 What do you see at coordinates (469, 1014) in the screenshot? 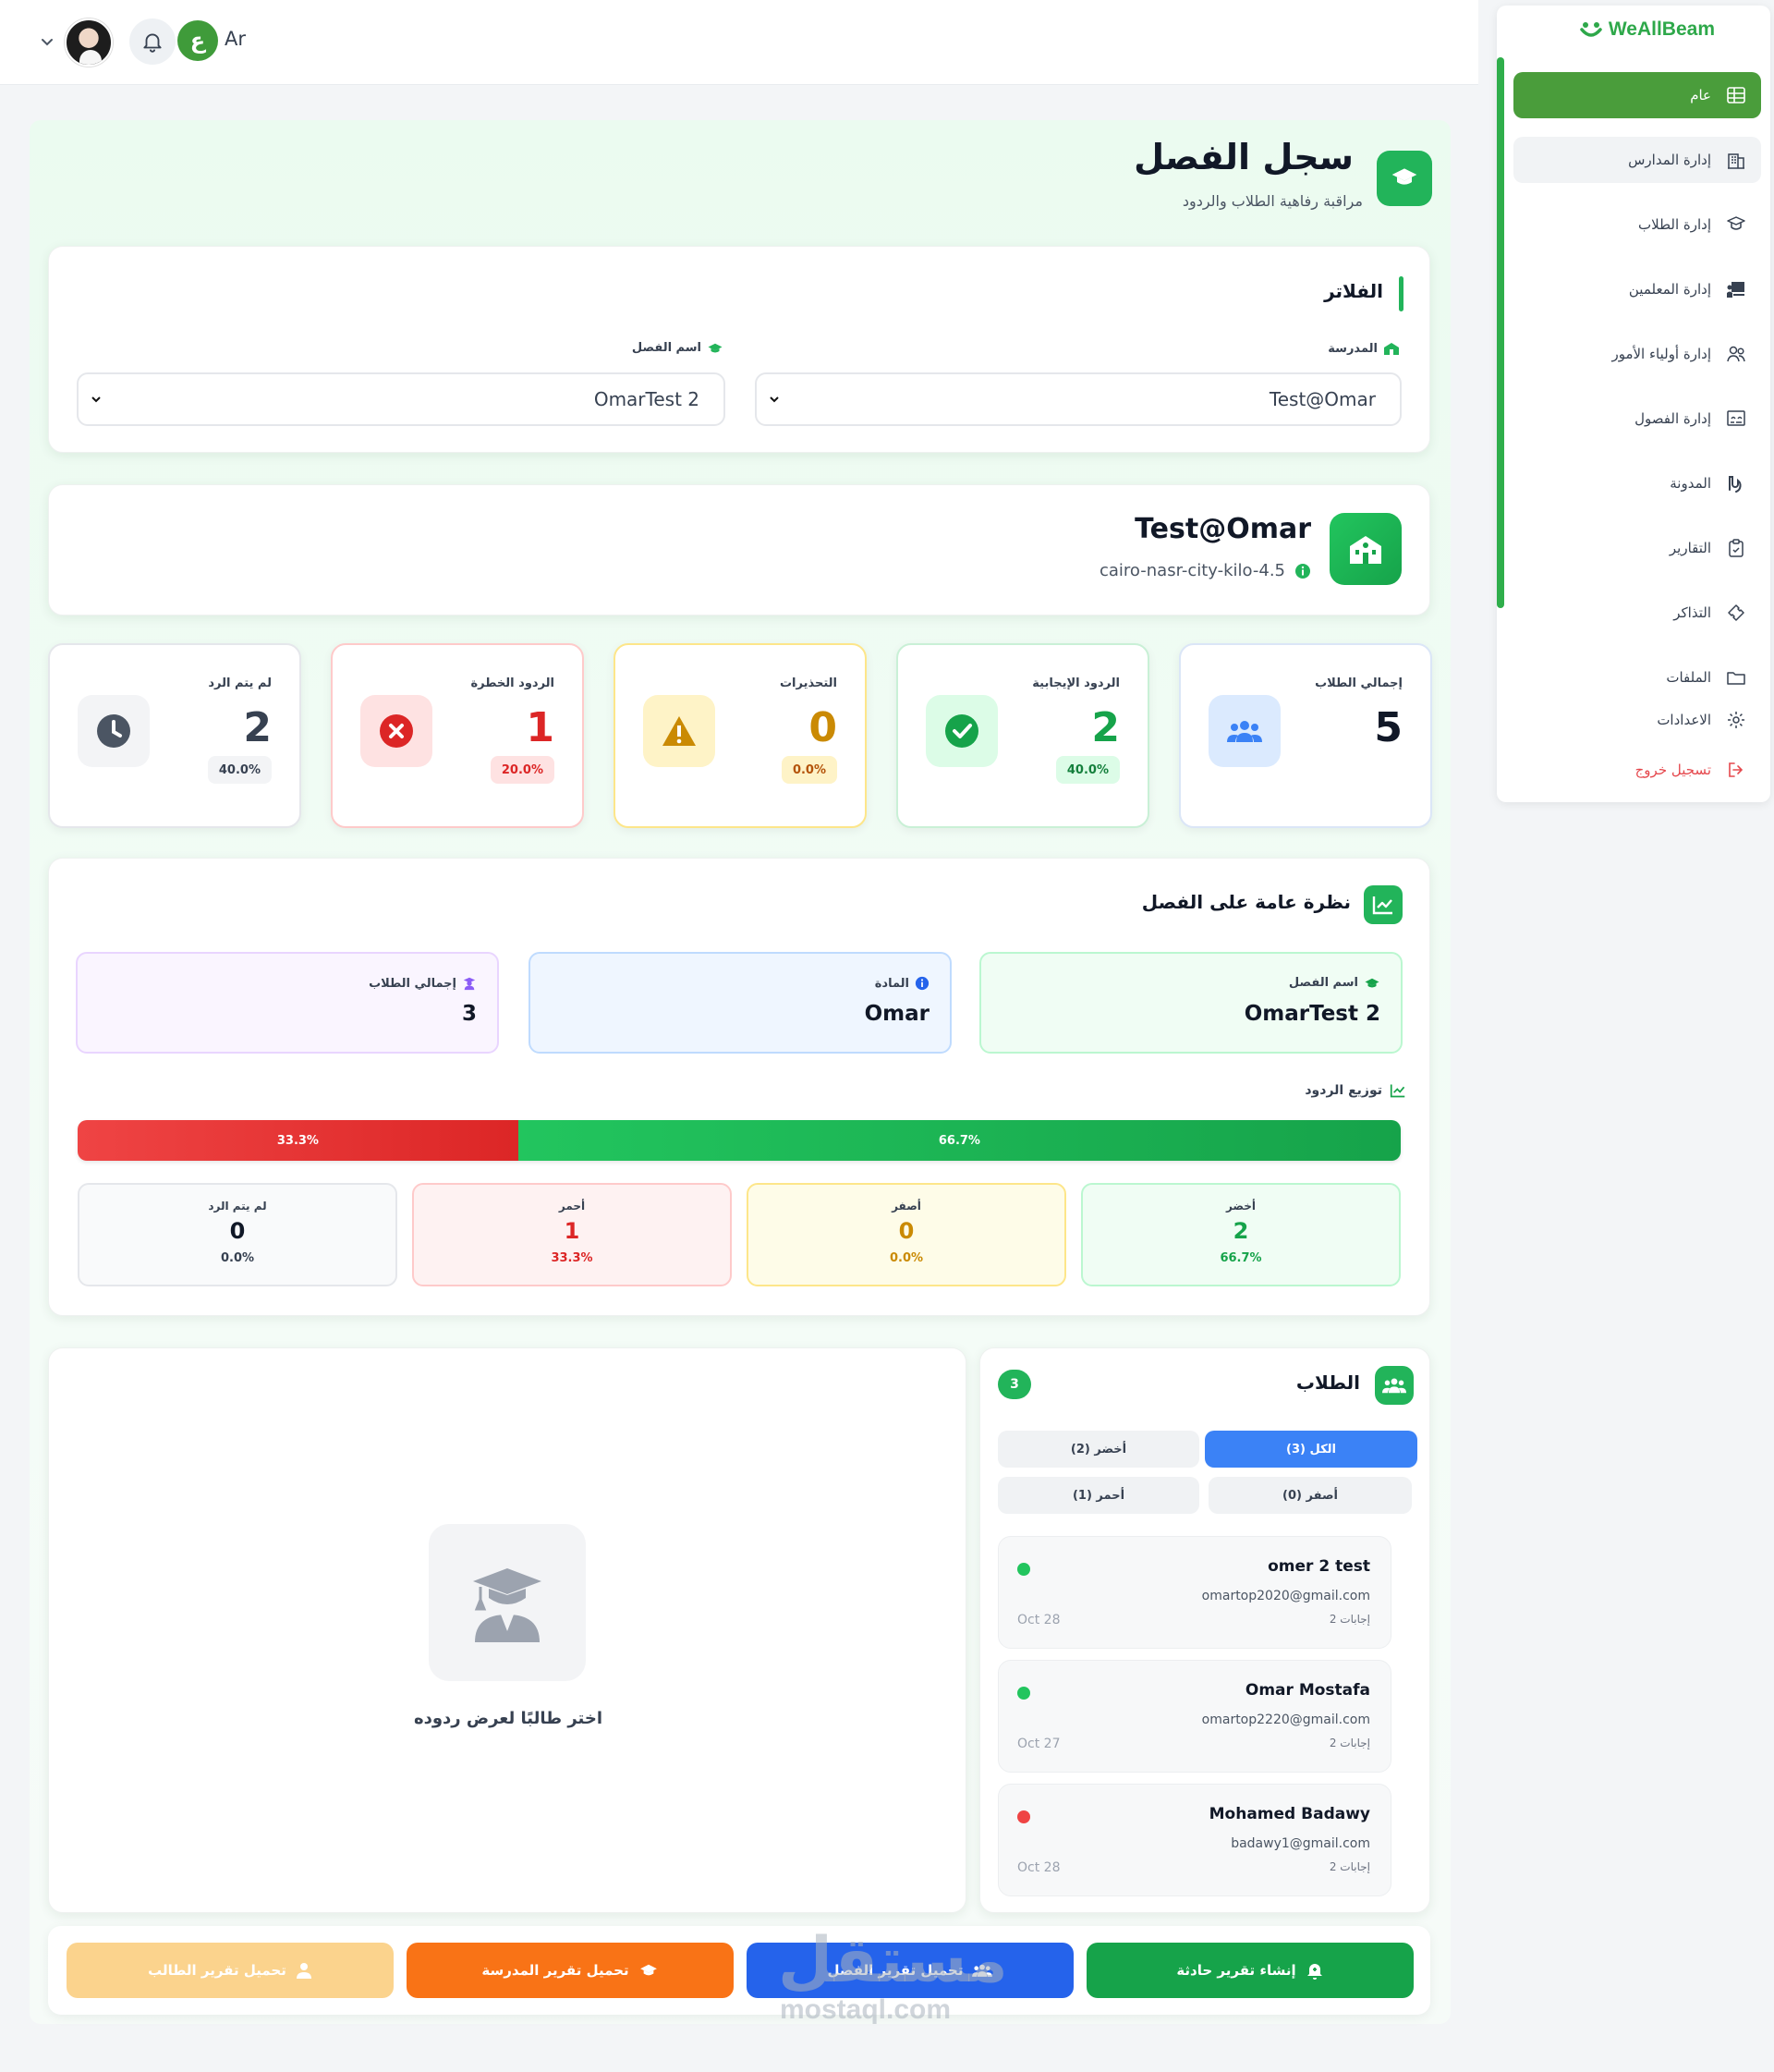
I see `box-value: 3` at bounding box center [469, 1014].